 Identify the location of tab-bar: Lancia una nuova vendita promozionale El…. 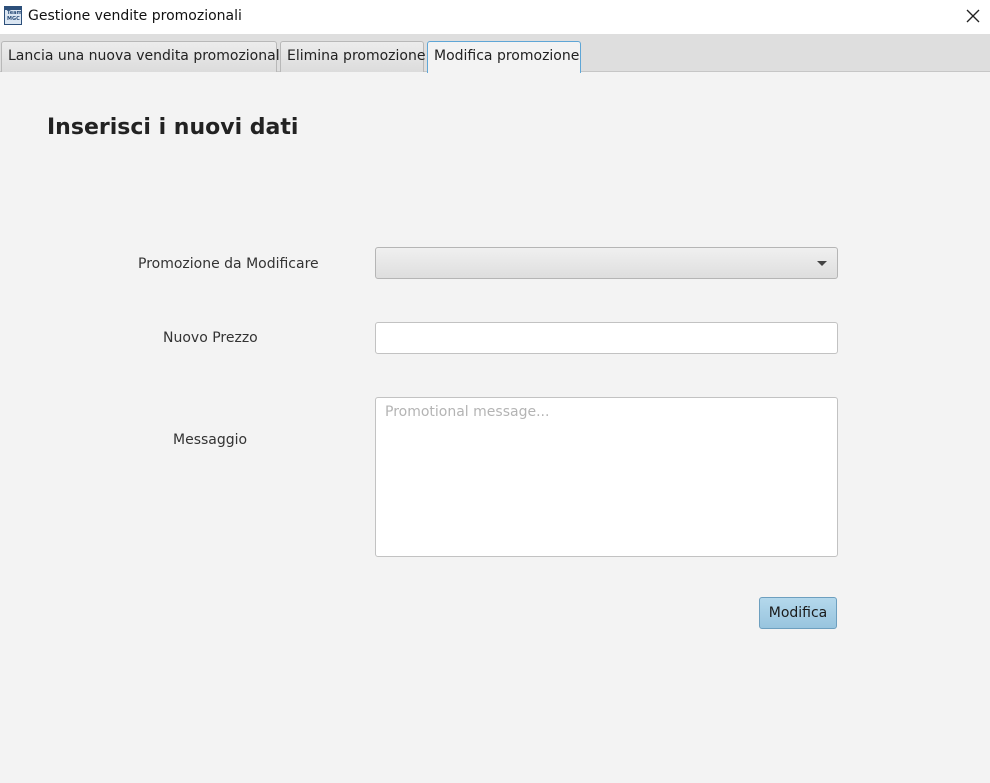
(495, 53).